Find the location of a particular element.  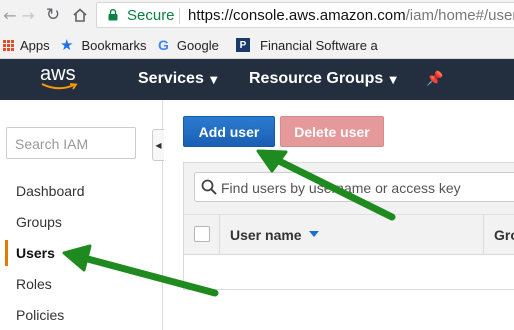

home-icon is located at coordinates (80, 15).